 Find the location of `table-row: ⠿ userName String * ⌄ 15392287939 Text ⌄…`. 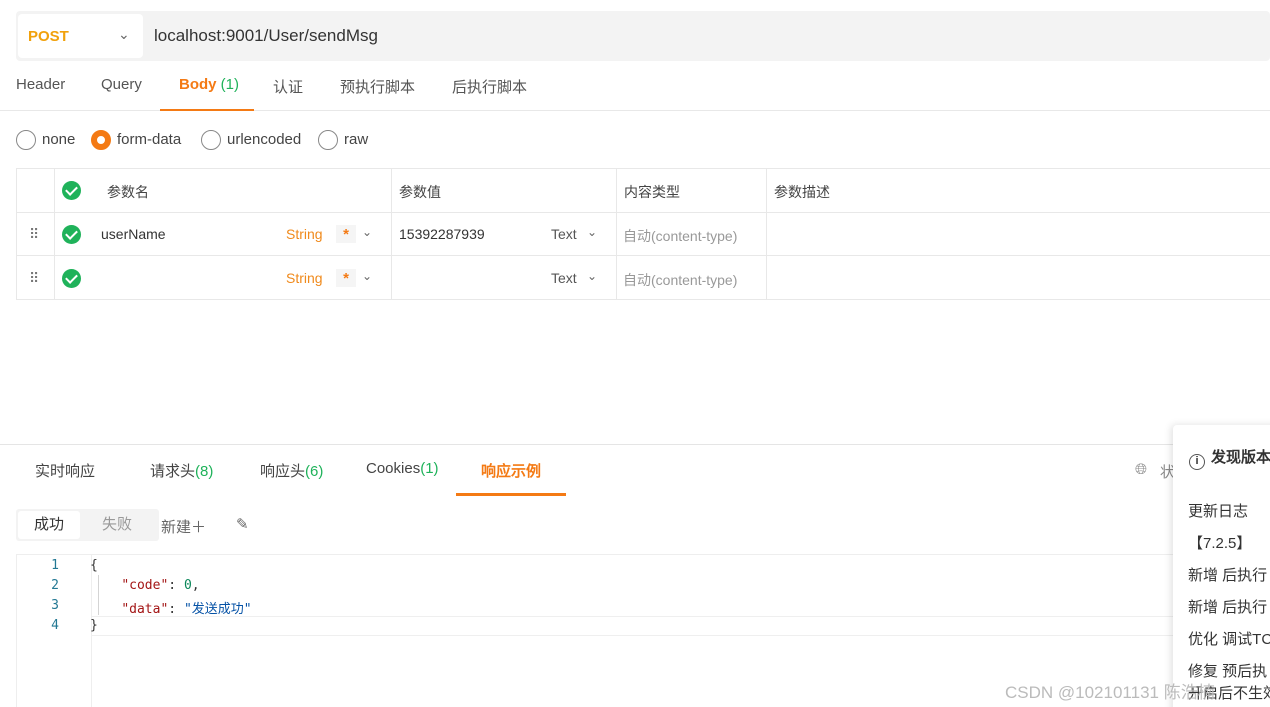

table-row: ⠿ userName String * ⌄ 15392287939 Text ⌄… is located at coordinates (643, 234).